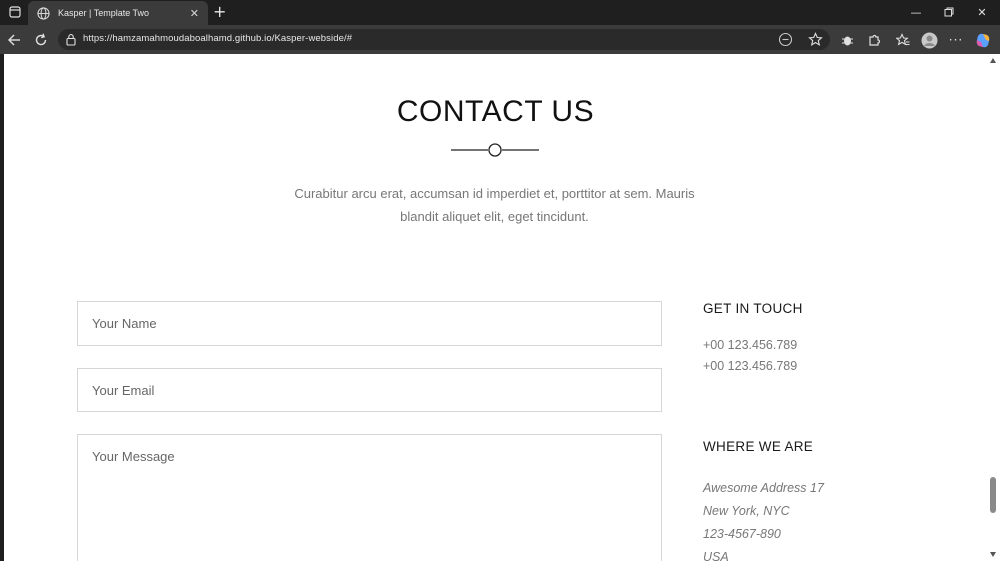  I want to click on scroll-up-icon, so click(993, 60).